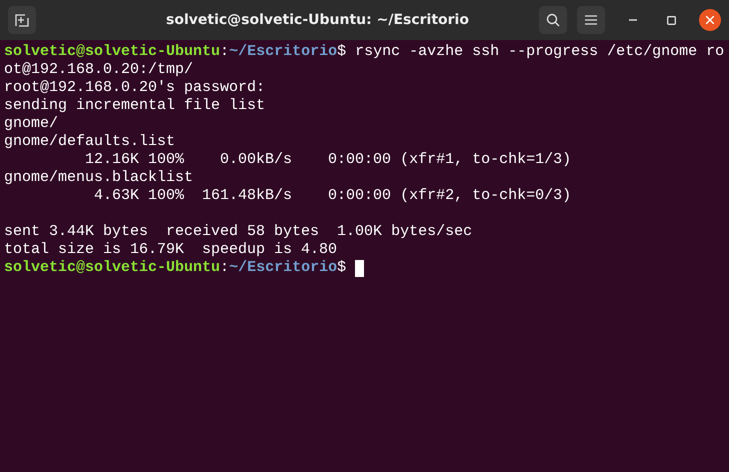 The image size is (729, 472). Describe the element at coordinates (328, 160) in the screenshot. I see `output-line: 12.16K 100% 0.00kB/s 0:00:00 (xfr#1, to-chk=1/3)` at that location.